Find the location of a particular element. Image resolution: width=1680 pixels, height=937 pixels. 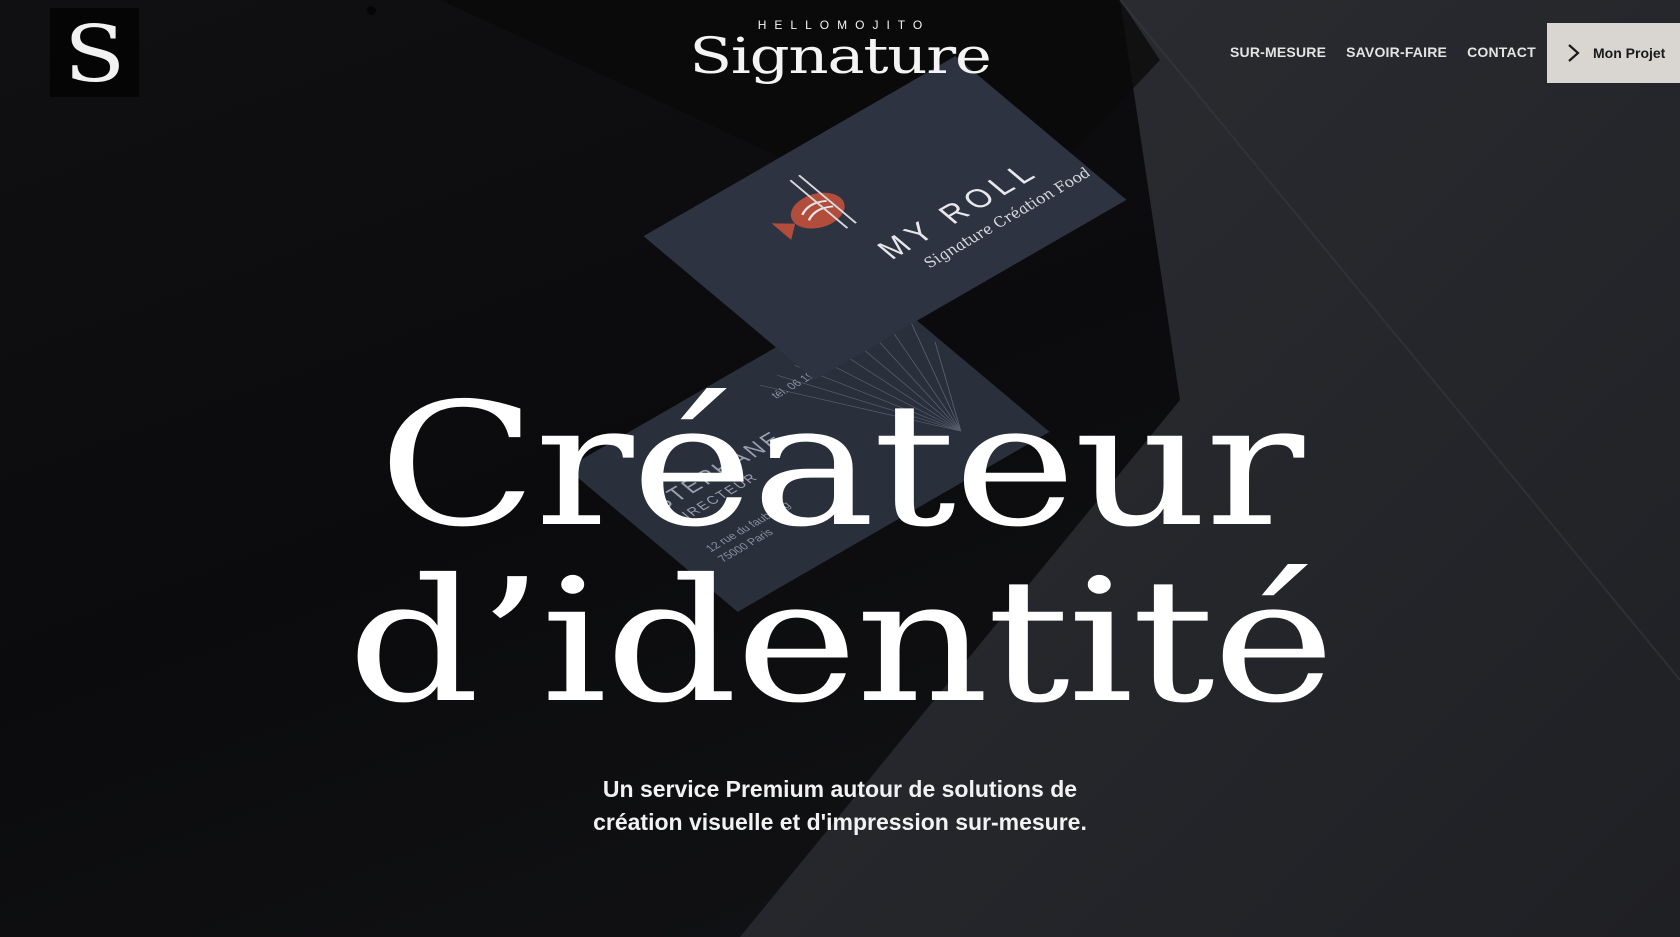

nav-item-savoir-faire: SAVOIR-FAIRE is located at coordinates (1396, 52).